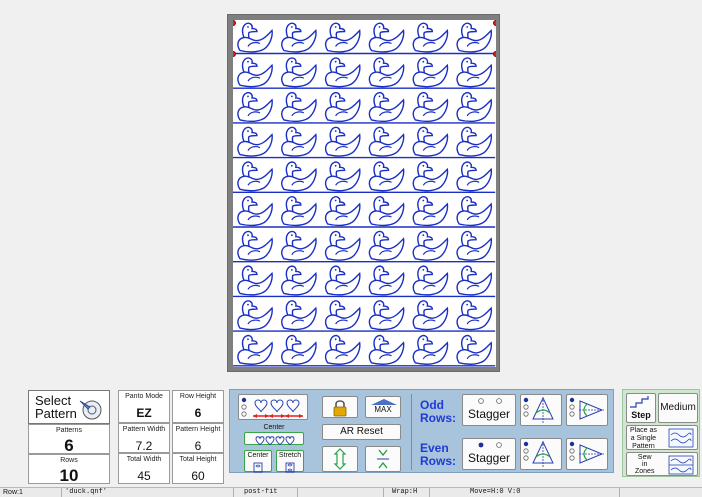 This screenshot has width=702, height=497. What do you see at coordinates (56, 413) in the screenshot?
I see `select-pattern-label-2: Pattern` at bounding box center [56, 413].